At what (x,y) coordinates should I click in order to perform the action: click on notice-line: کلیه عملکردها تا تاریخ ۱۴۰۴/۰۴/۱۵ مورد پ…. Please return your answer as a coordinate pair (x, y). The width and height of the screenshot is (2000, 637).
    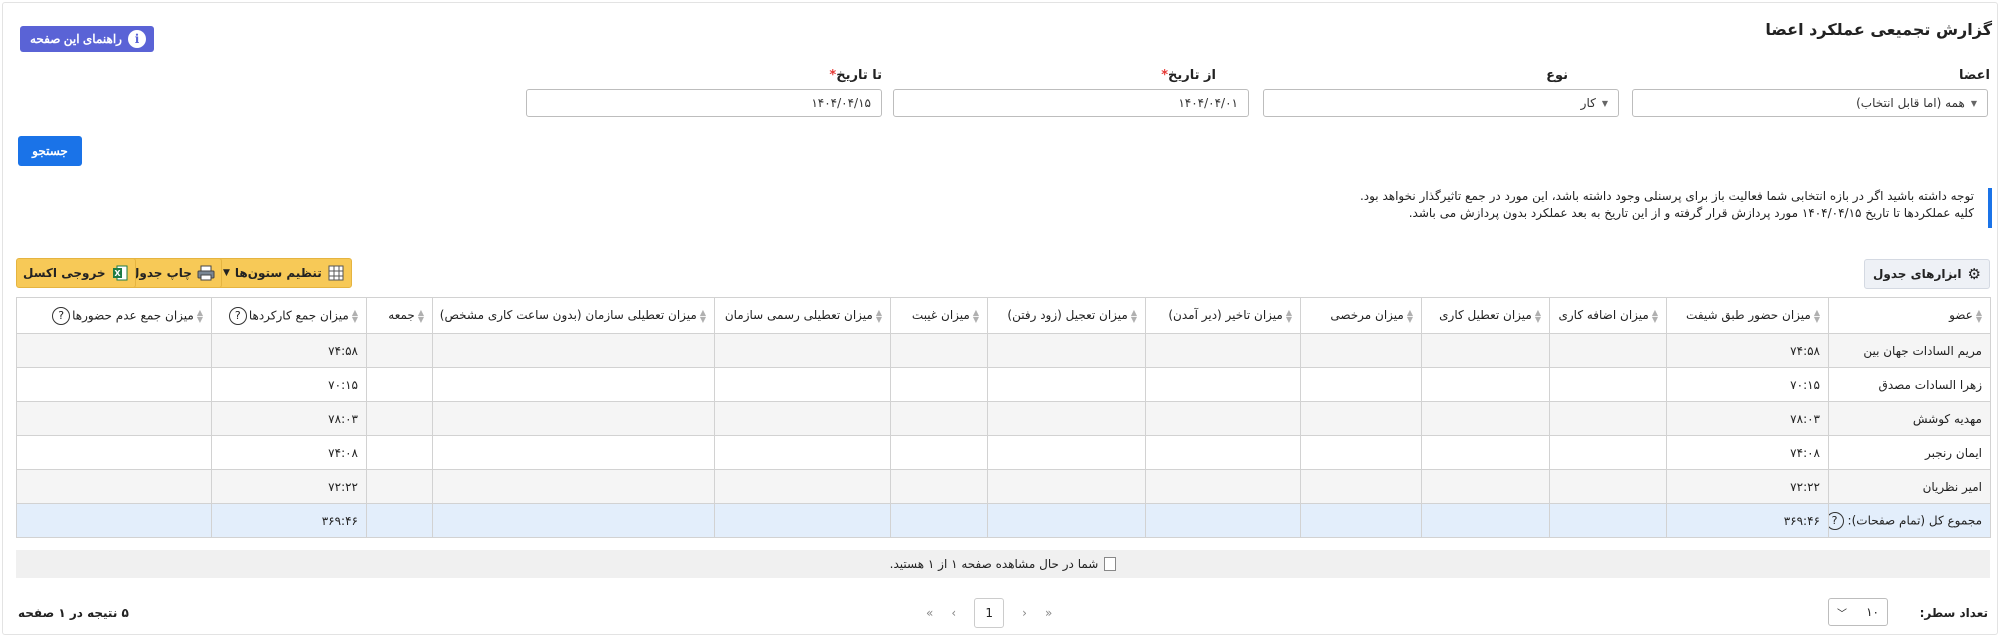
    Looking at the image, I should click on (1691, 213).